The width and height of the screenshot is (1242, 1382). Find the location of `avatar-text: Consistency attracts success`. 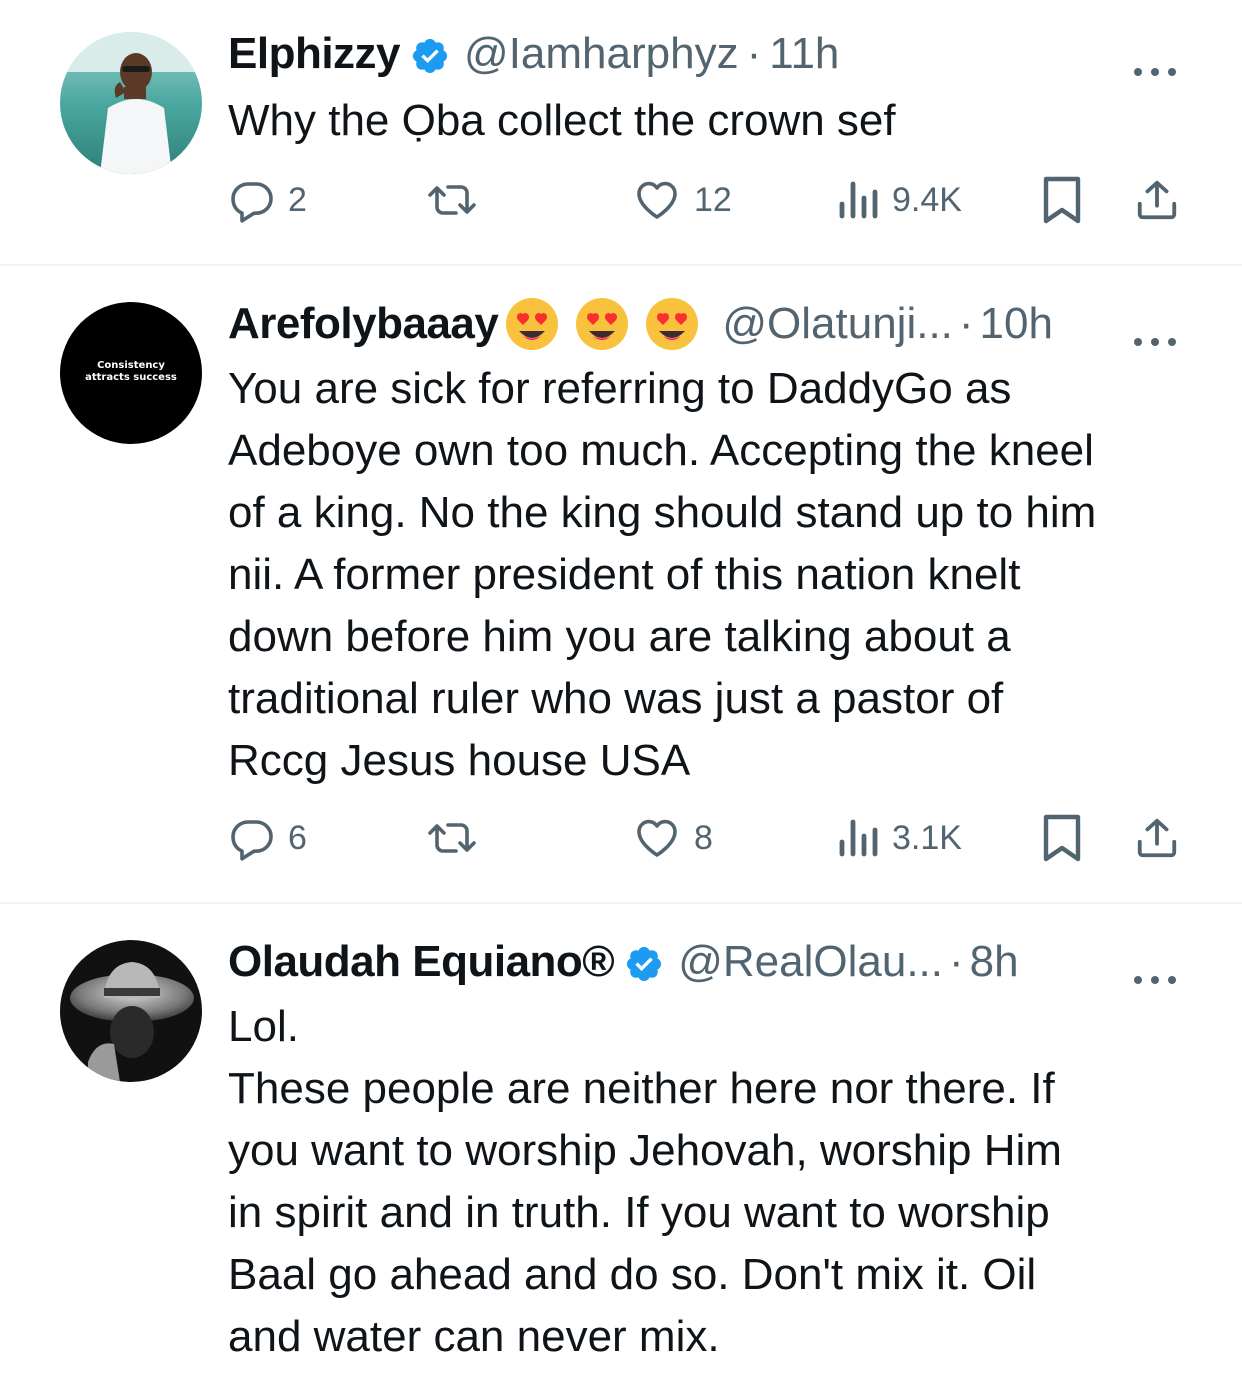

avatar-text: Consistency attracts success is located at coordinates (131, 371).